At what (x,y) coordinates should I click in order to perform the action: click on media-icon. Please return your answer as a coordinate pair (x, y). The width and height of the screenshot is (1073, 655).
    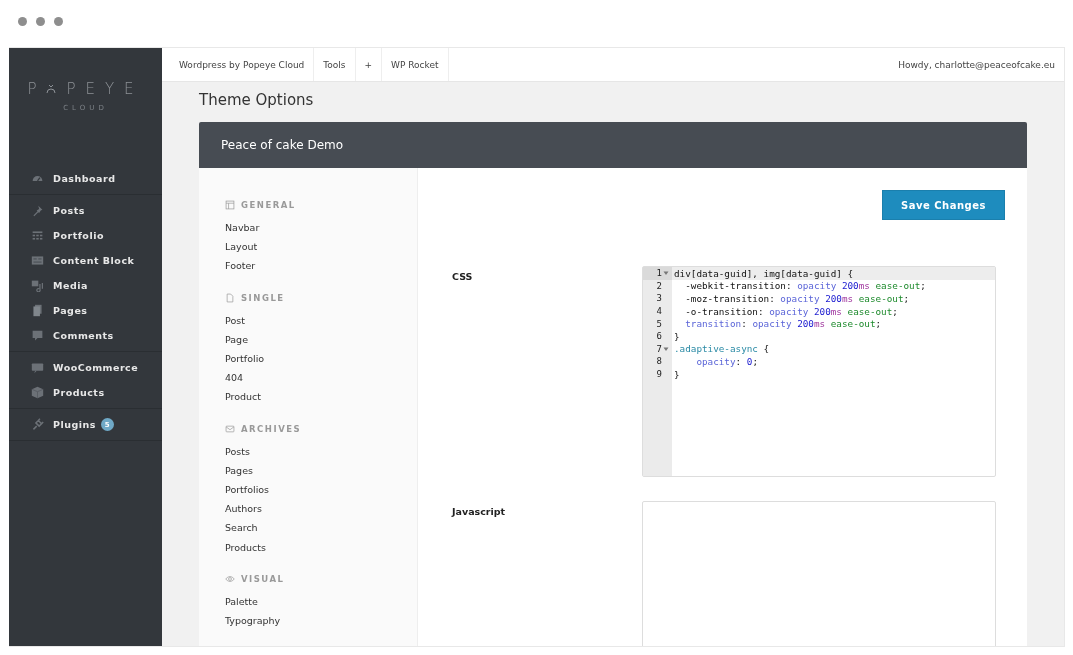
    Looking at the image, I should click on (37, 285).